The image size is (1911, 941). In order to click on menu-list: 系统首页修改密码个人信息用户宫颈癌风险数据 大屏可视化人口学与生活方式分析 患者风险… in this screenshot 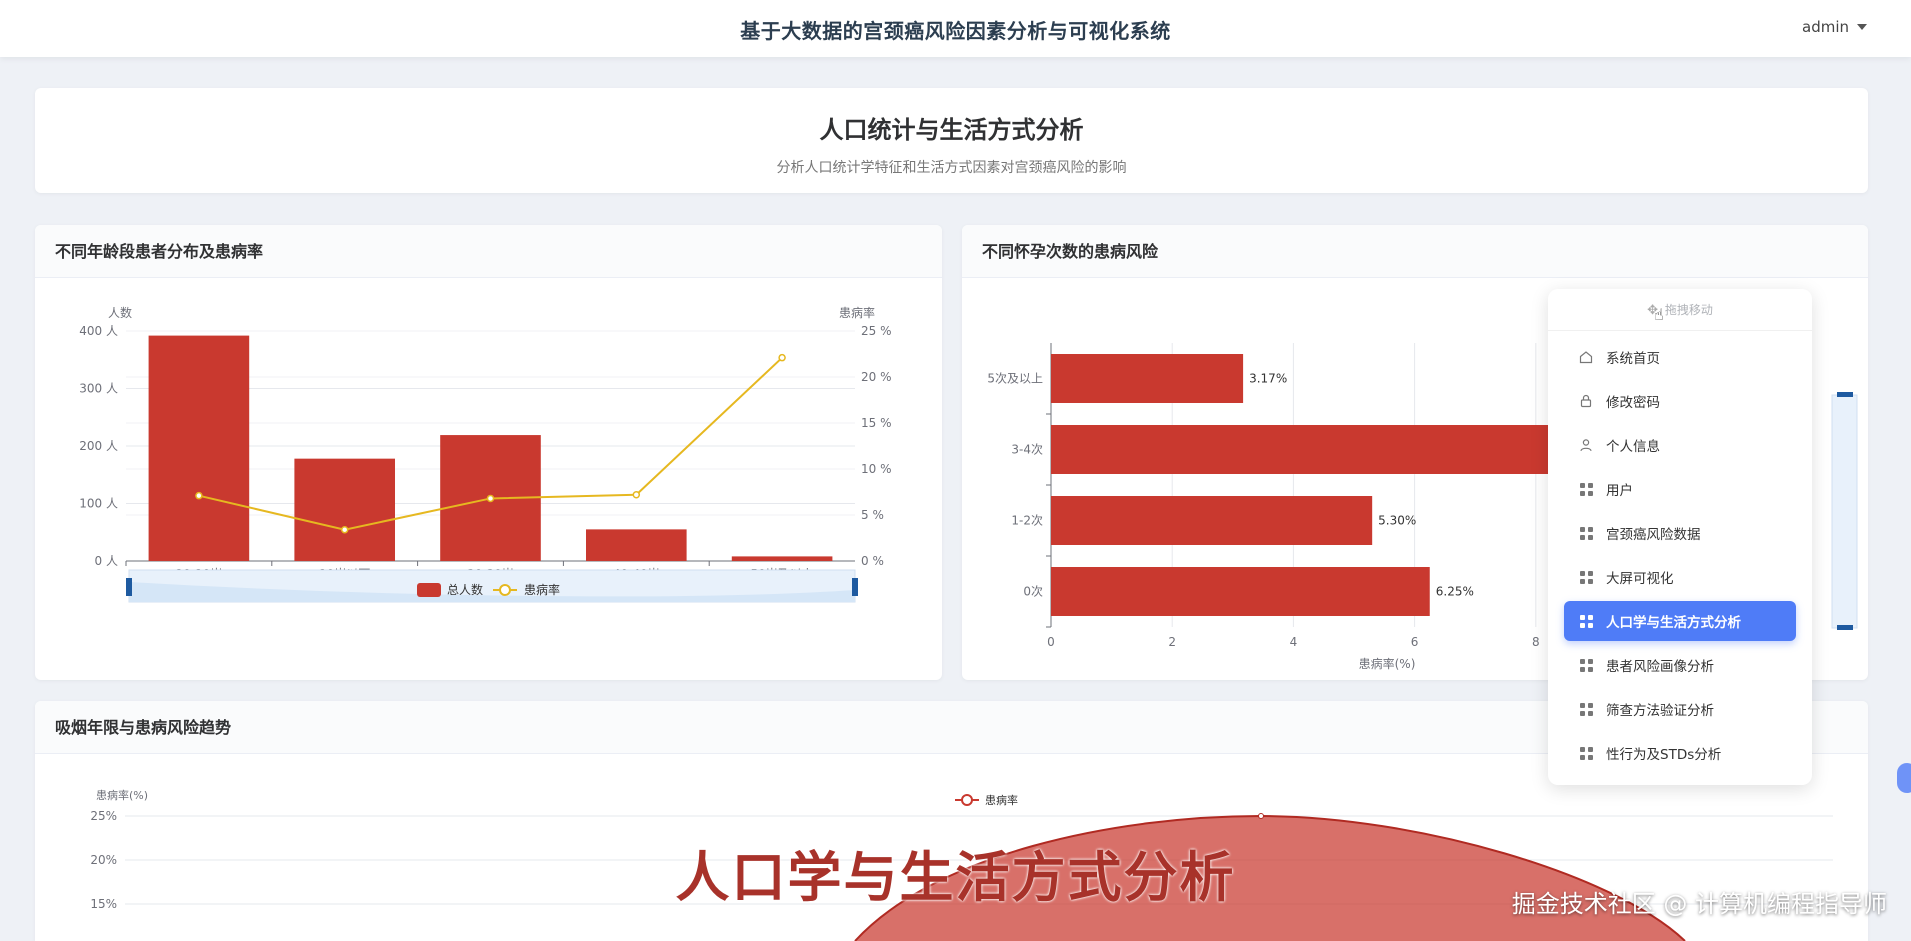, I will do `click(1680, 552)`.